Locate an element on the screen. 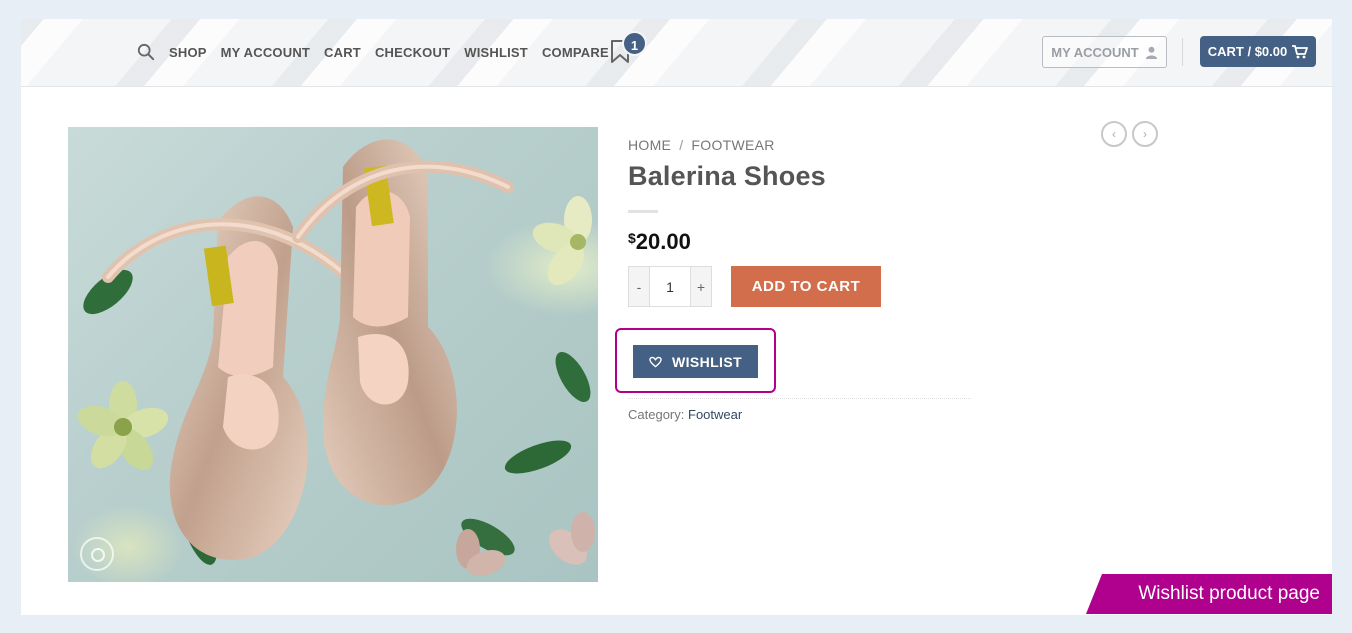 This screenshot has width=1352, height=633. breadcrumb: HOME / FOOTWEAR is located at coordinates (701, 145).